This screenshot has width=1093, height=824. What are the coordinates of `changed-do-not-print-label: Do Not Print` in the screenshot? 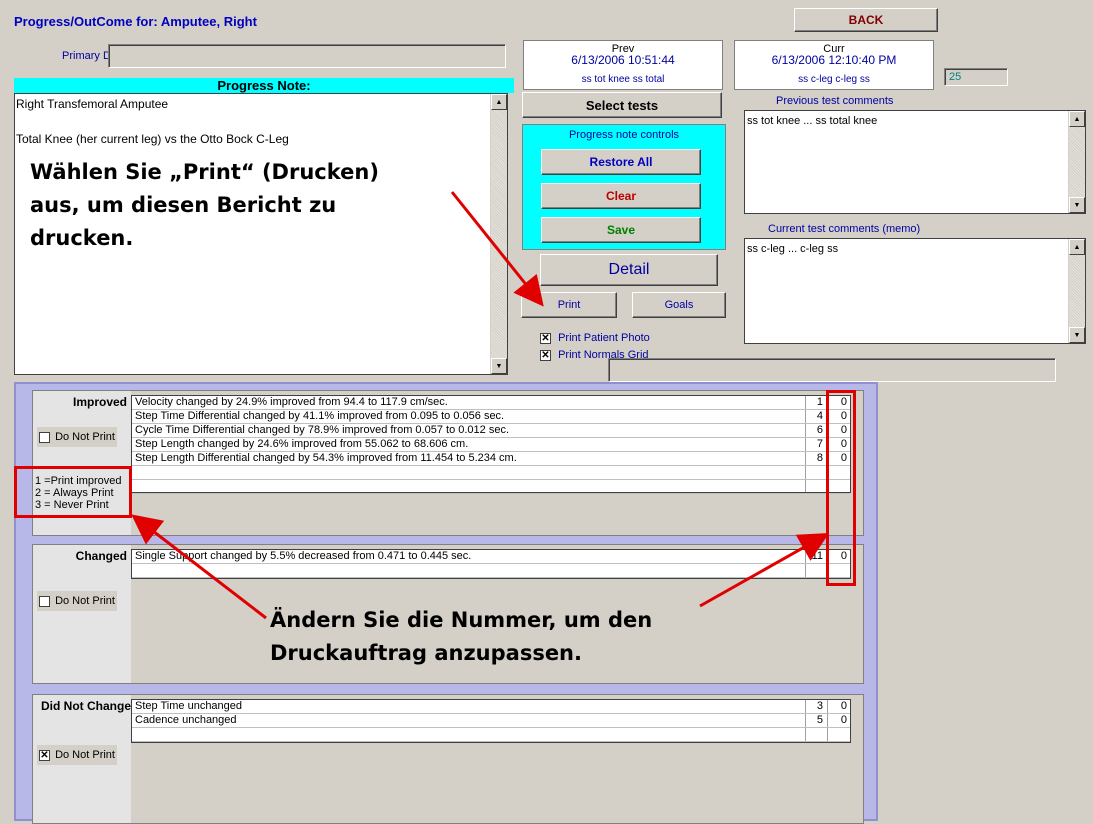 It's located at (85, 601).